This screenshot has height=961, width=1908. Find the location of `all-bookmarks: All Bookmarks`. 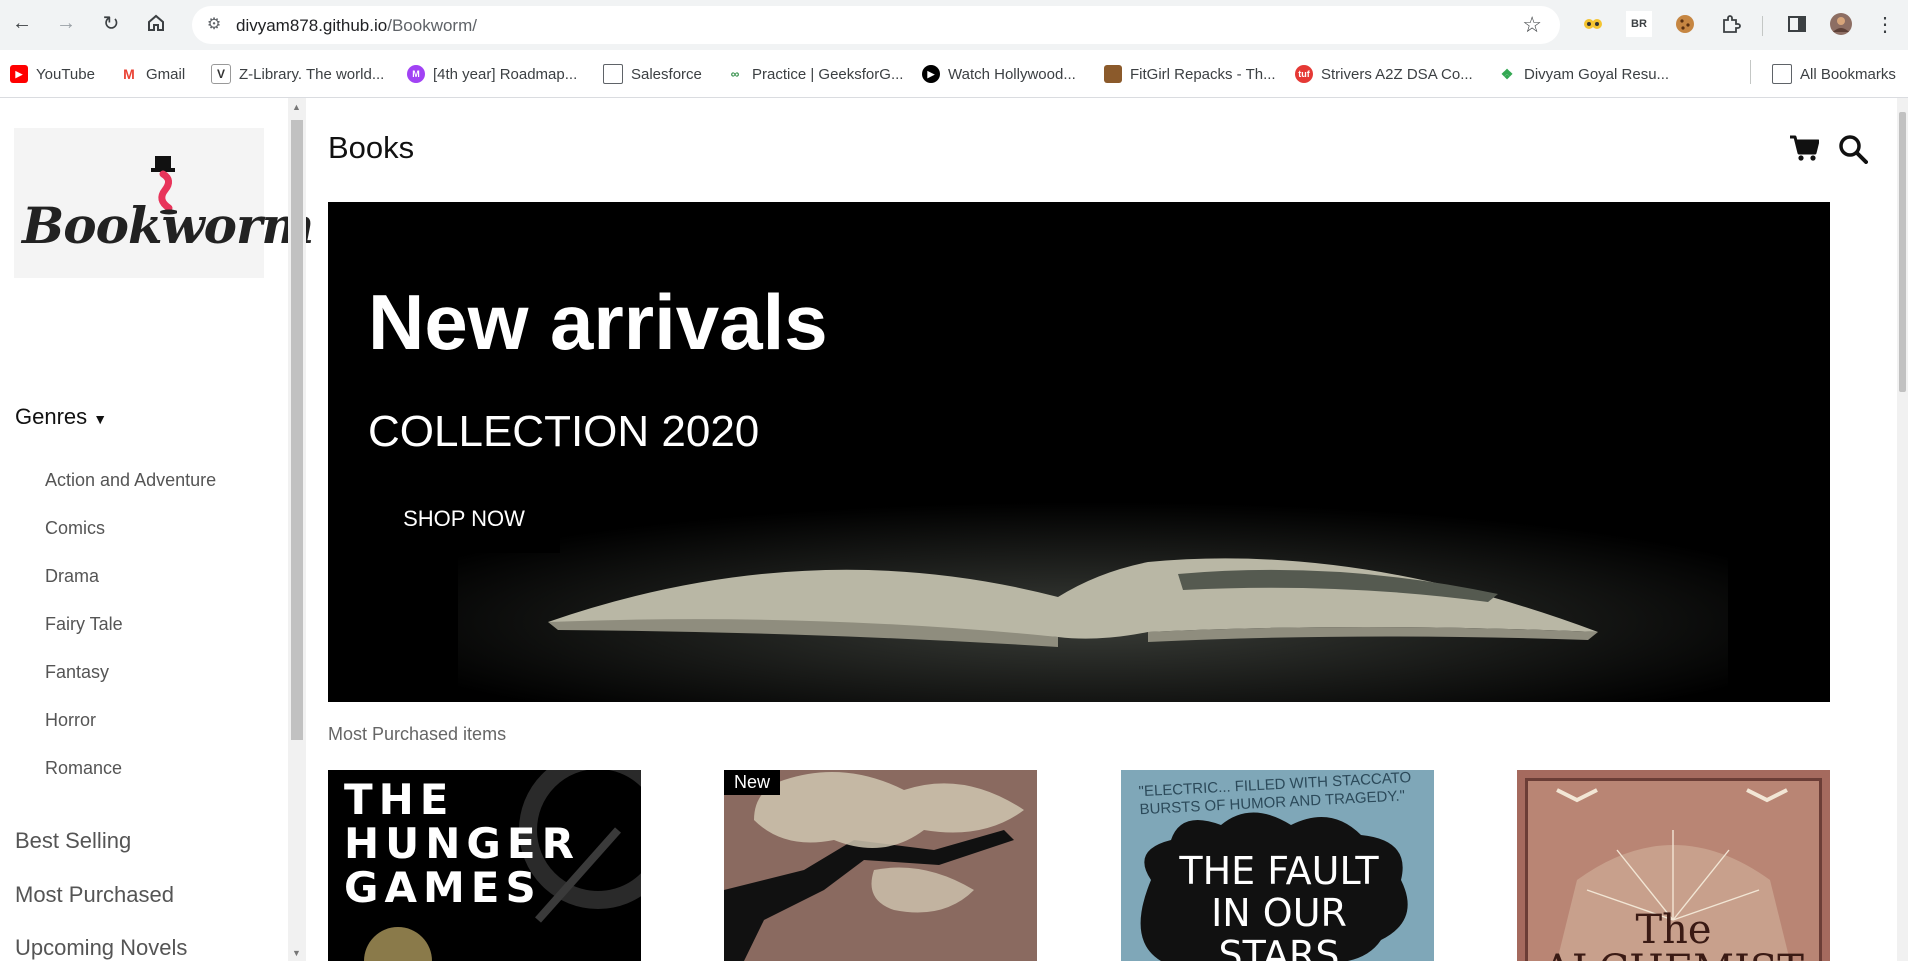

all-bookmarks: All Bookmarks is located at coordinates (1834, 74).